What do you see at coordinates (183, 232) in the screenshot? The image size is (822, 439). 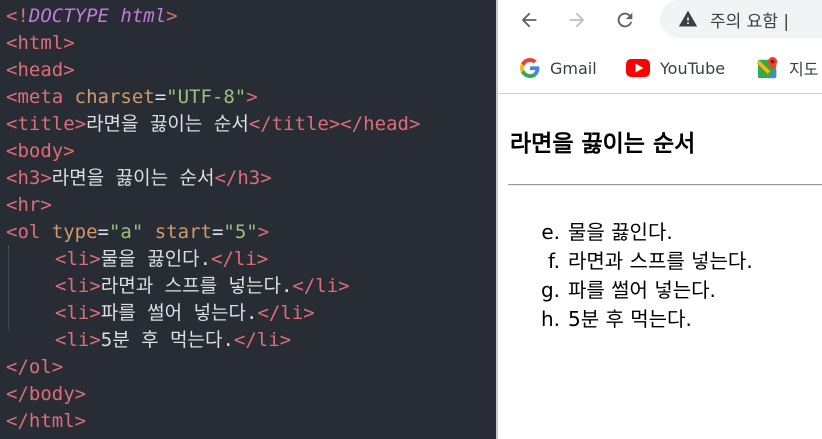 I see `code-token: start` at bounding box center [183, 232].